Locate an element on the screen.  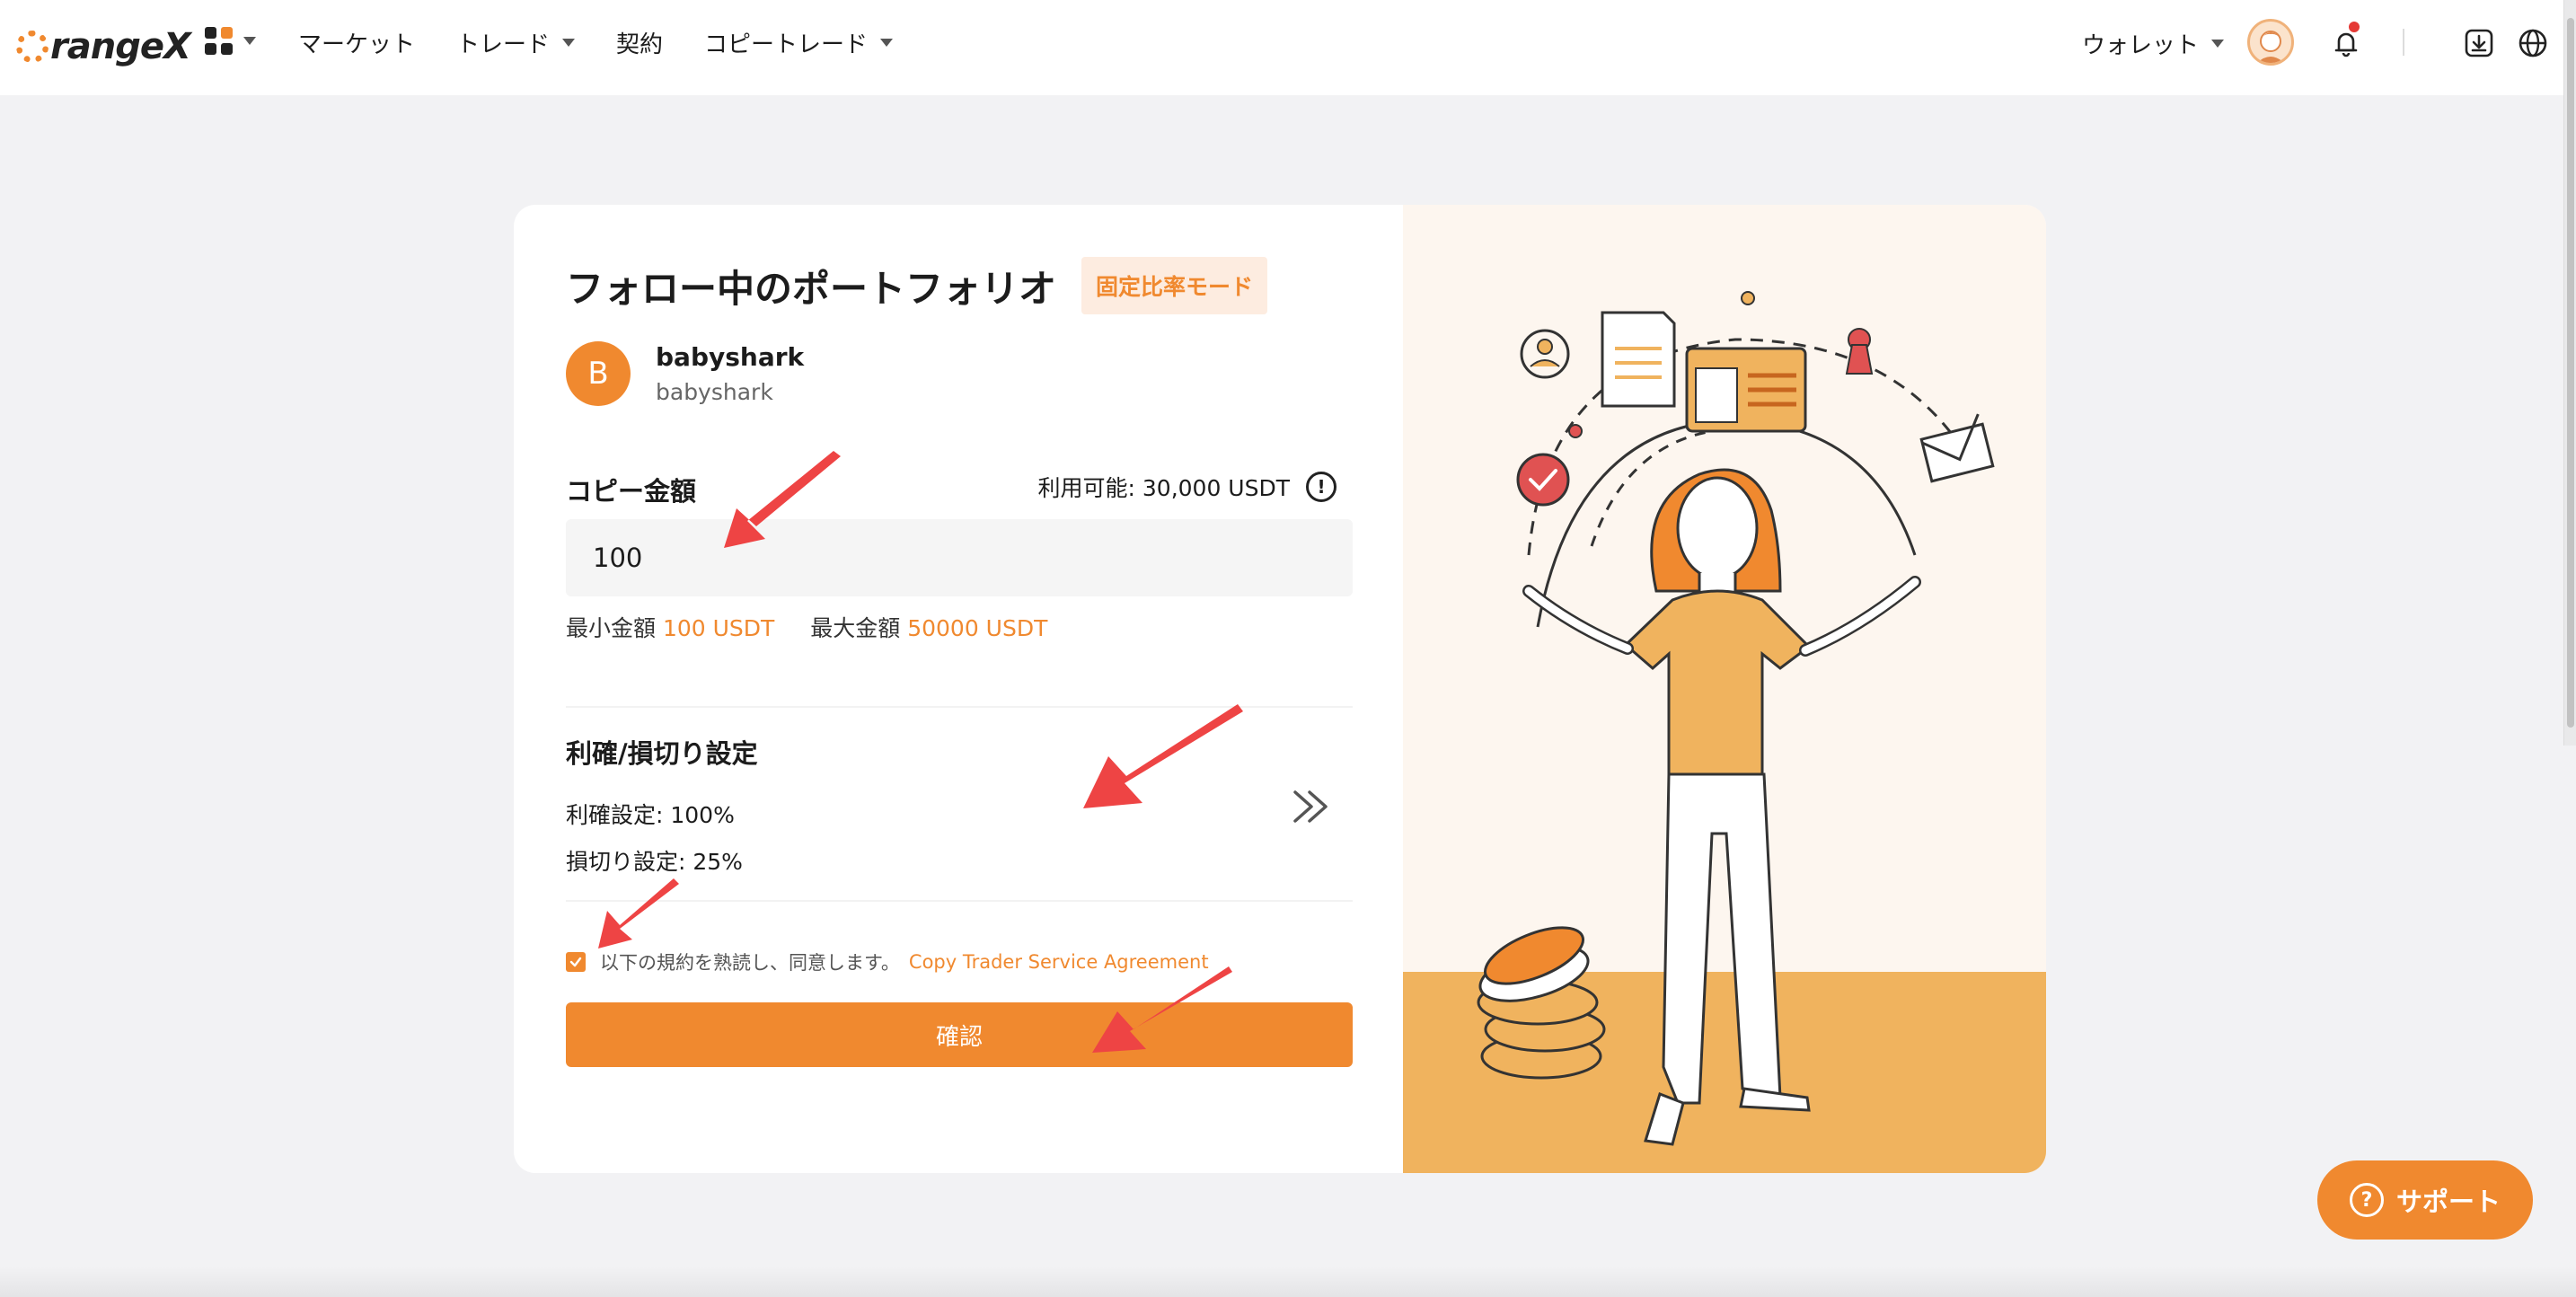
confirm-button: 確認 is located at coordinates (960, 1034).